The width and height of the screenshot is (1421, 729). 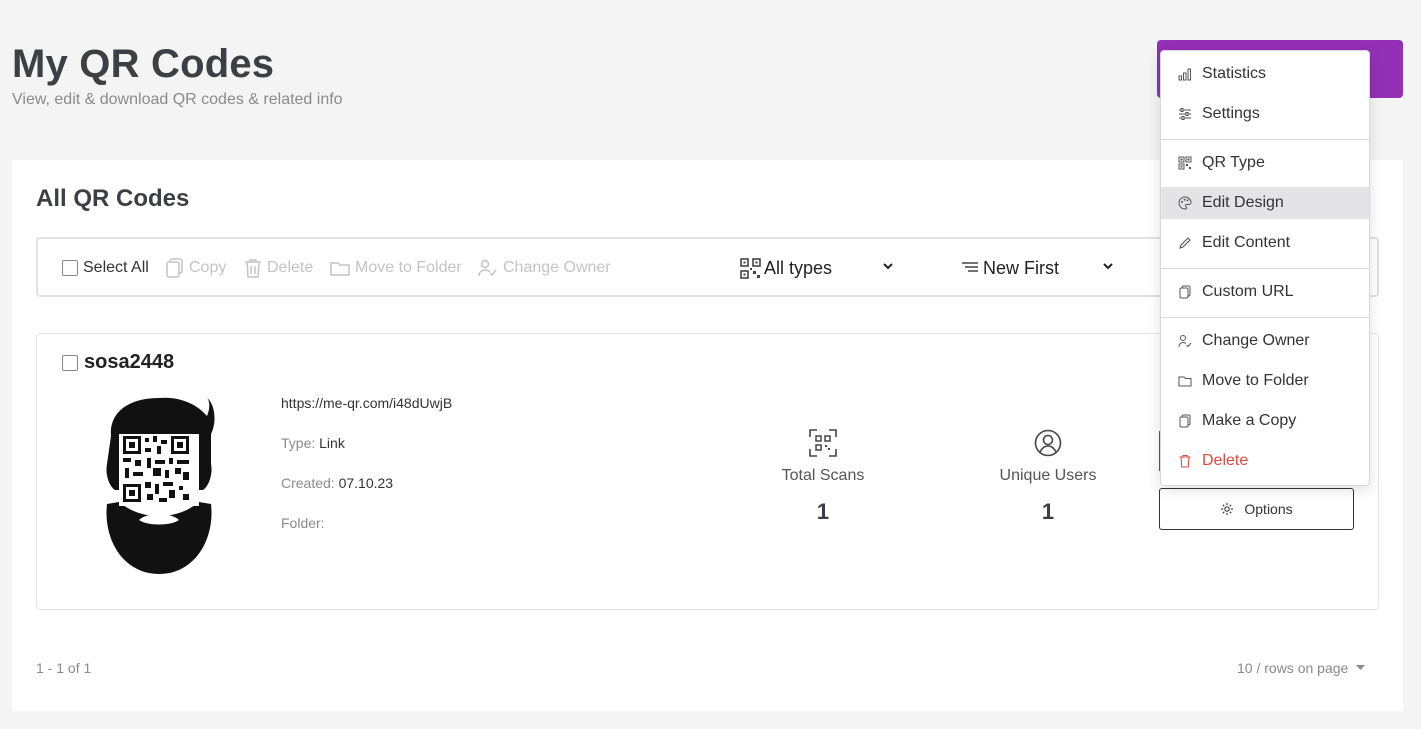 What do you see at coordinates (298, 443) in the screenshot?
I see `type-label: Type:` at bounding box center [298, 443].